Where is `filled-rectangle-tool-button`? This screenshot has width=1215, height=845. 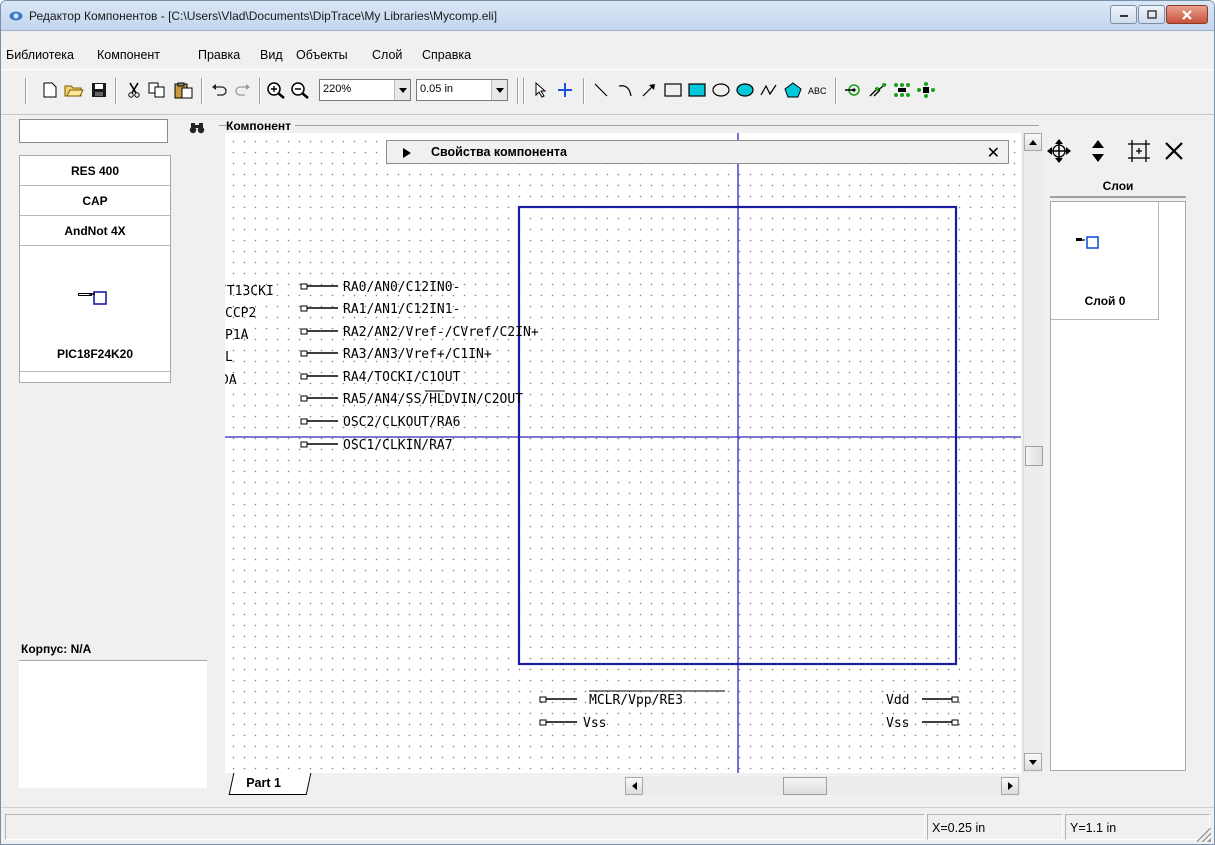
filled-rectangle-tool-button is located at coordinates (697, 90).